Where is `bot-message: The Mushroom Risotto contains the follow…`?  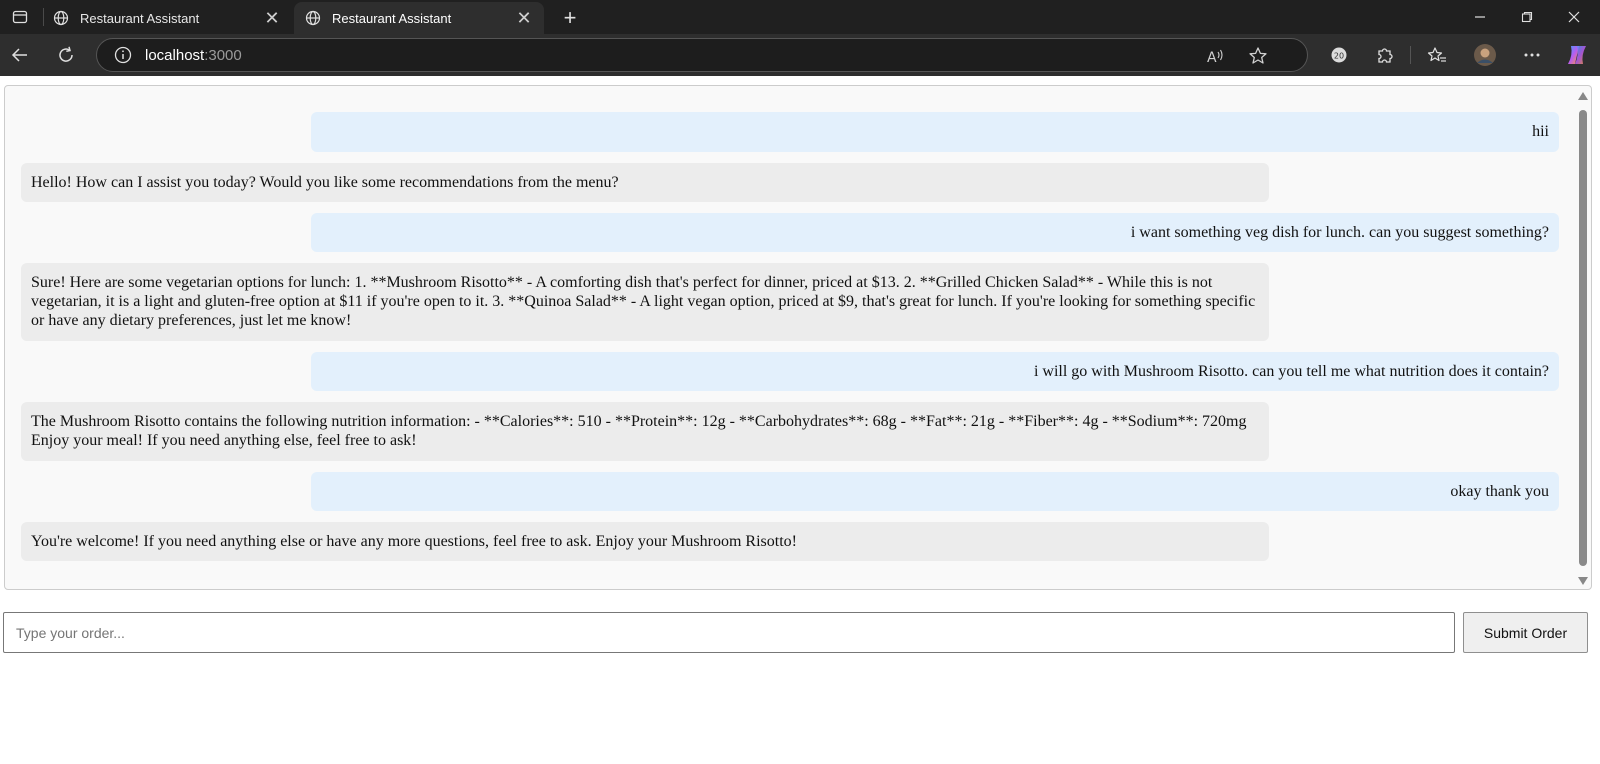 bot-message: The Mushroom Risotto contains the follow… is located at coordinates (645, 431).